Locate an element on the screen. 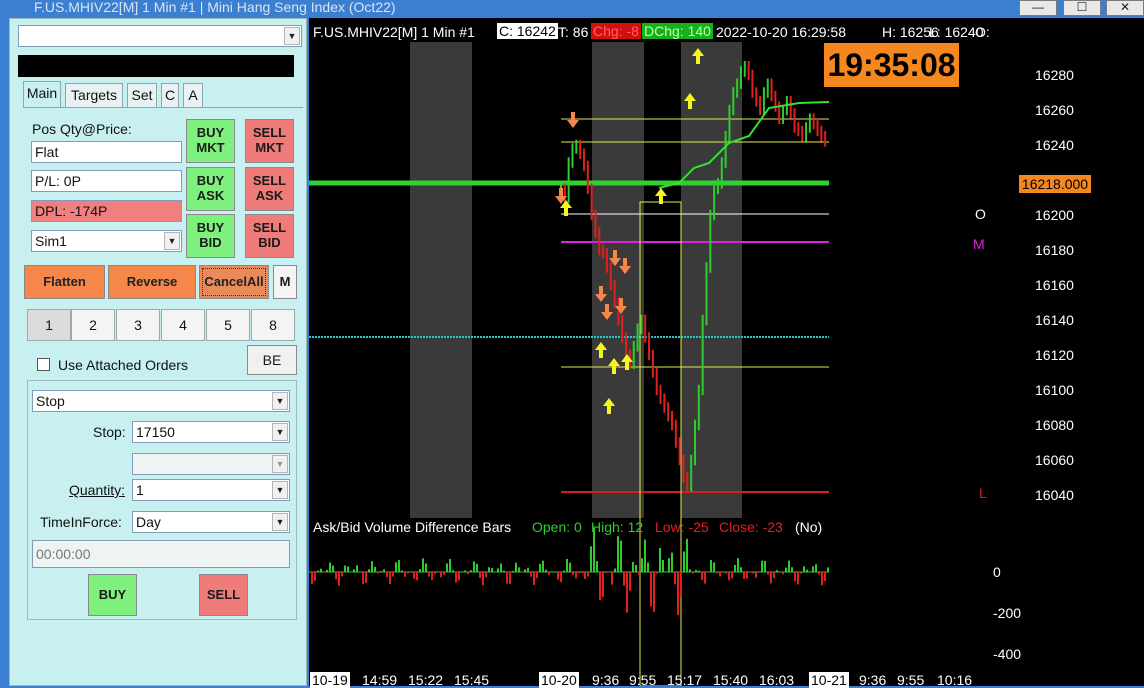  stop-label: Stop: is located at coordinates (109, 432).